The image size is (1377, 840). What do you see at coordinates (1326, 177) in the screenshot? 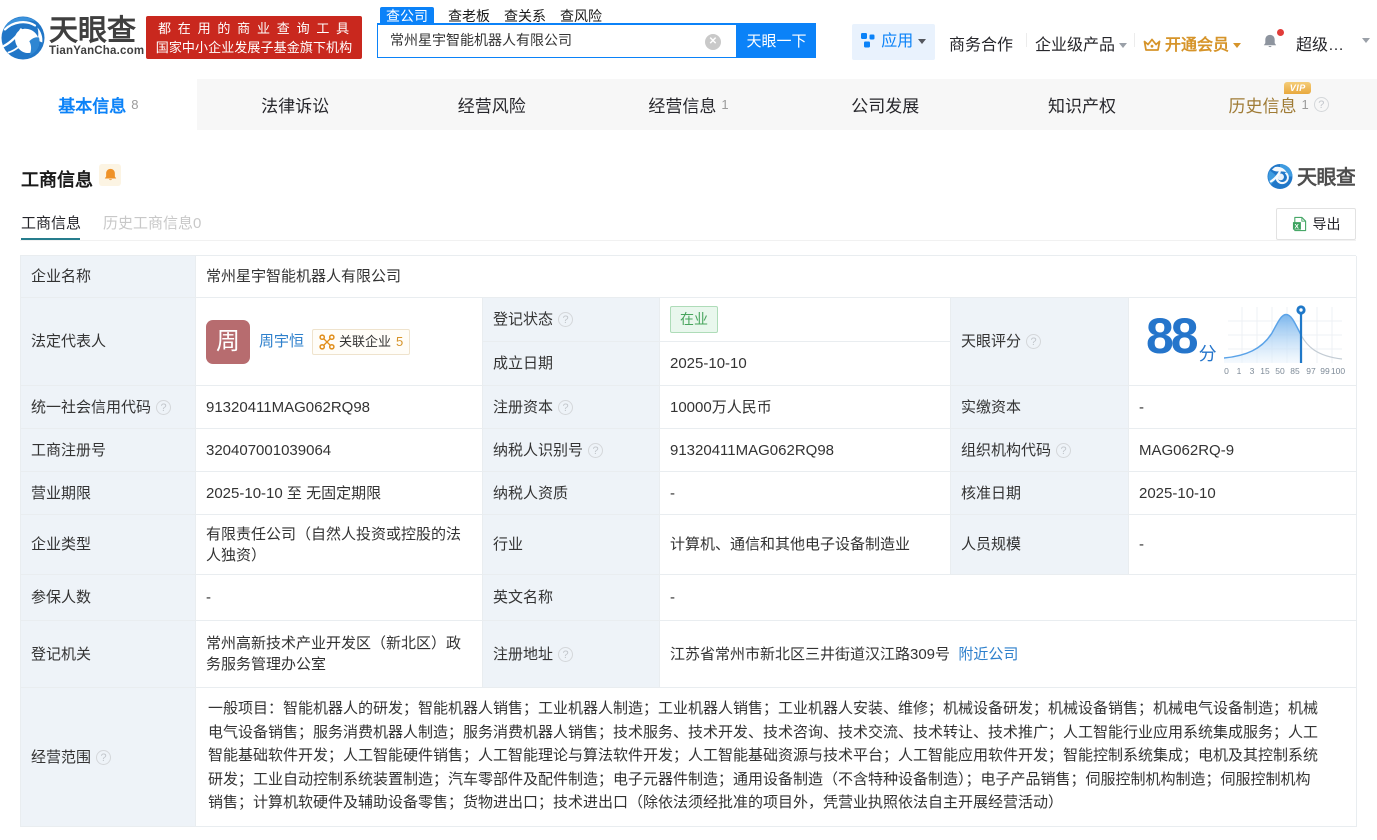
I see `svg-text: 天眼查` at bounding box center [1326, 177].